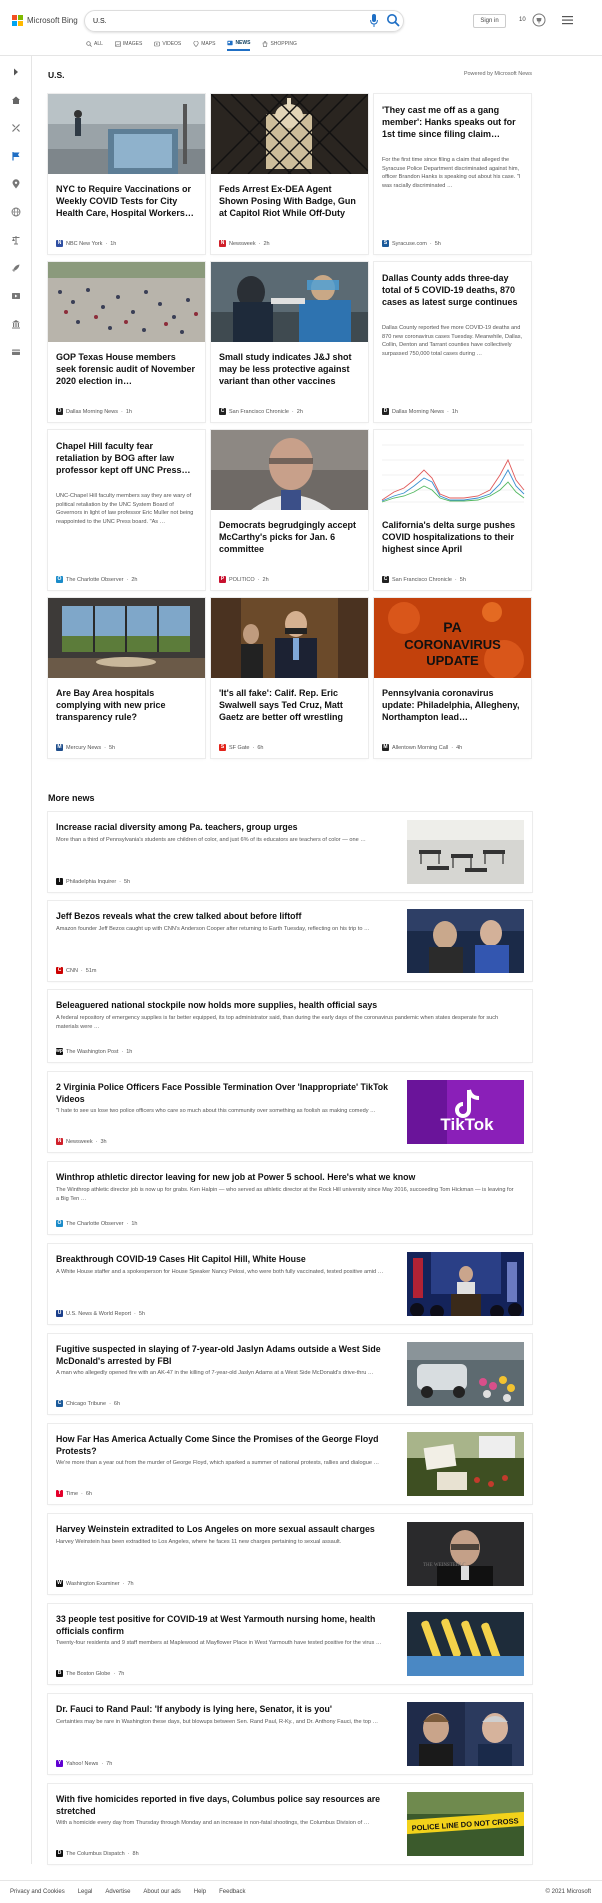 The image size is (602, 1903). I want to click on home-icon, so click(16, 100).